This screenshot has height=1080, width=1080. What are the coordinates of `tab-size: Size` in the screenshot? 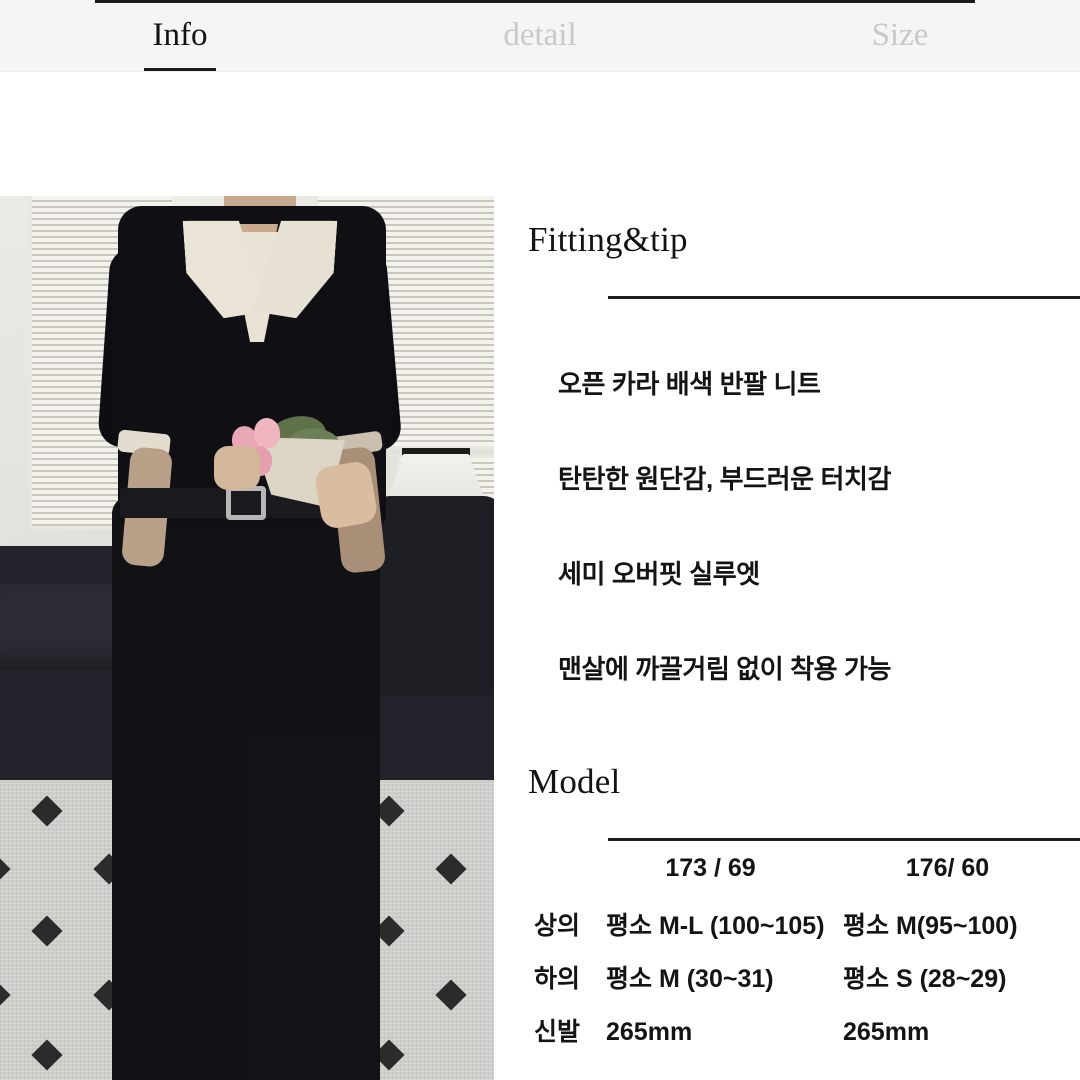 It's located at (900, 36).